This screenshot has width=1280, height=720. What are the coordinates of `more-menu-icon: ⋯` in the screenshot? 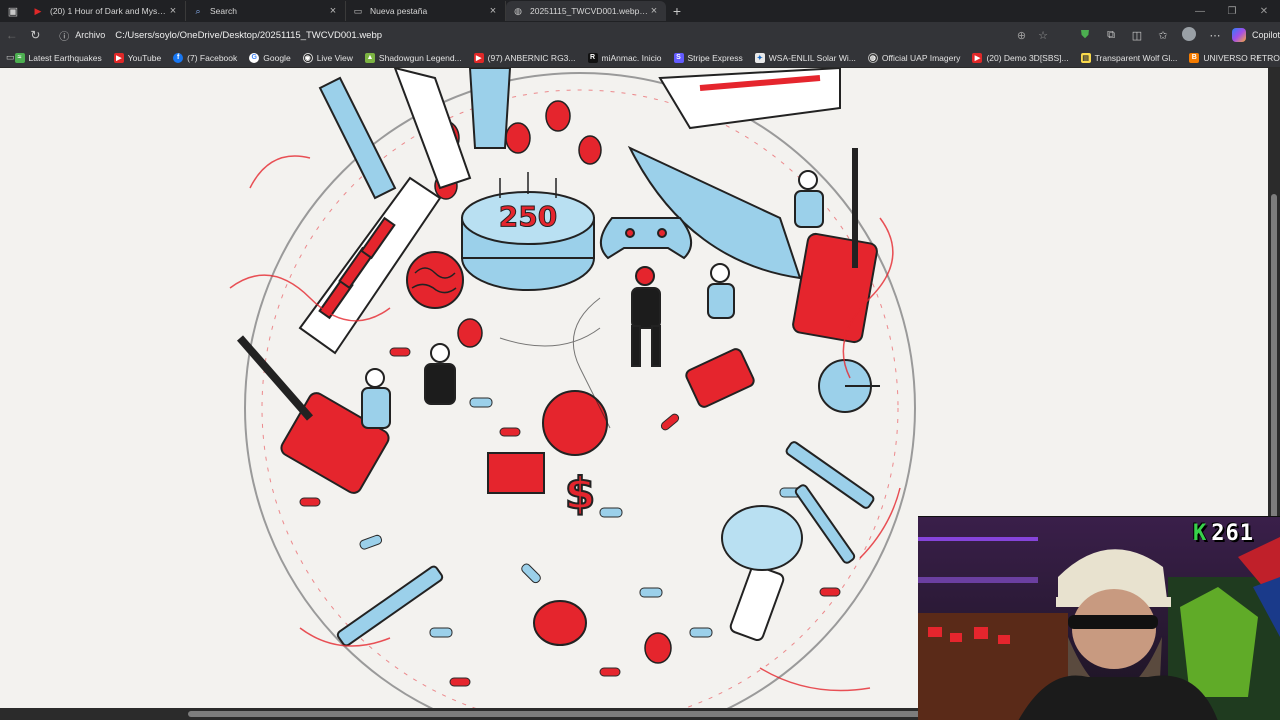 It's located at (1215, 35).